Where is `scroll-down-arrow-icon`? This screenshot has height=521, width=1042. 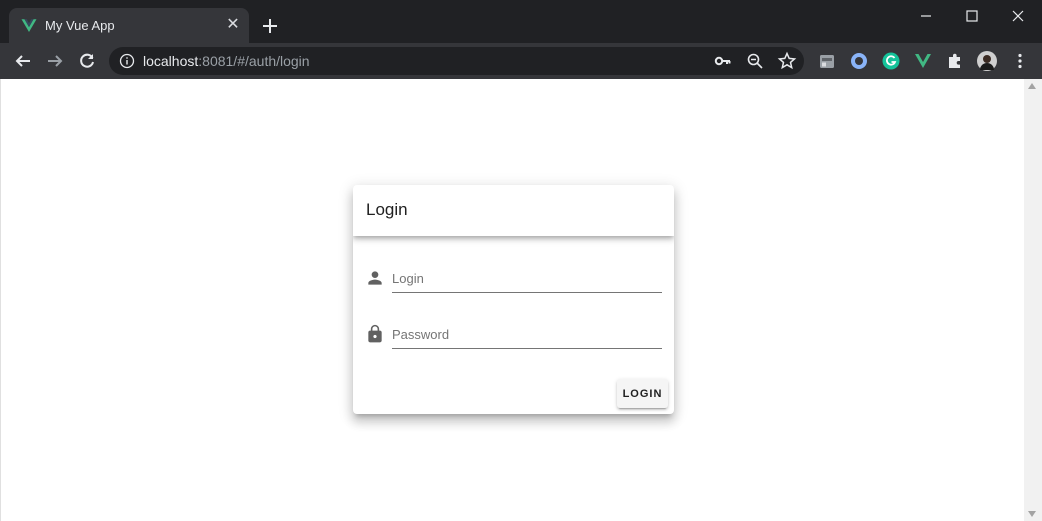
scroll-down-arrow-icon is located at coordinates (1032, 514).